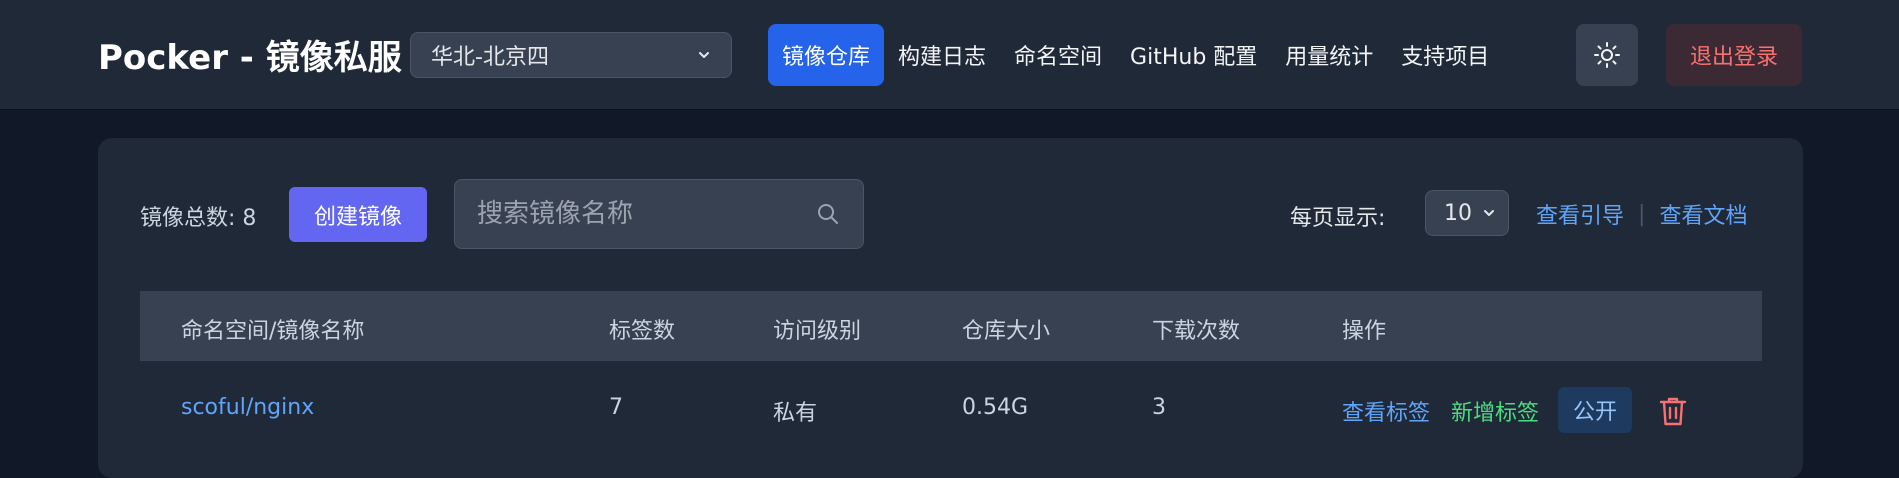  I want to click on repository-size: 0.54G, so click(995, 407).